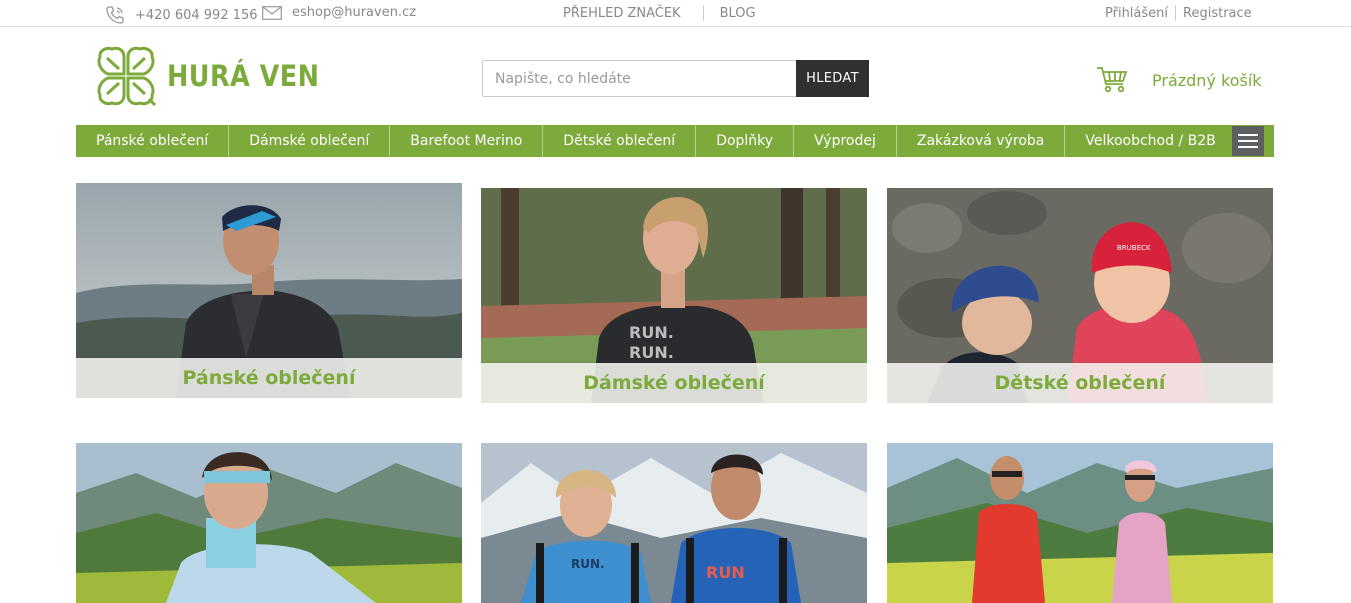 The image size is (1351, 603). Describe the element at coordinates (1134, 248) in the screenshot. I see `svg-text: BRUBECK` at that location.